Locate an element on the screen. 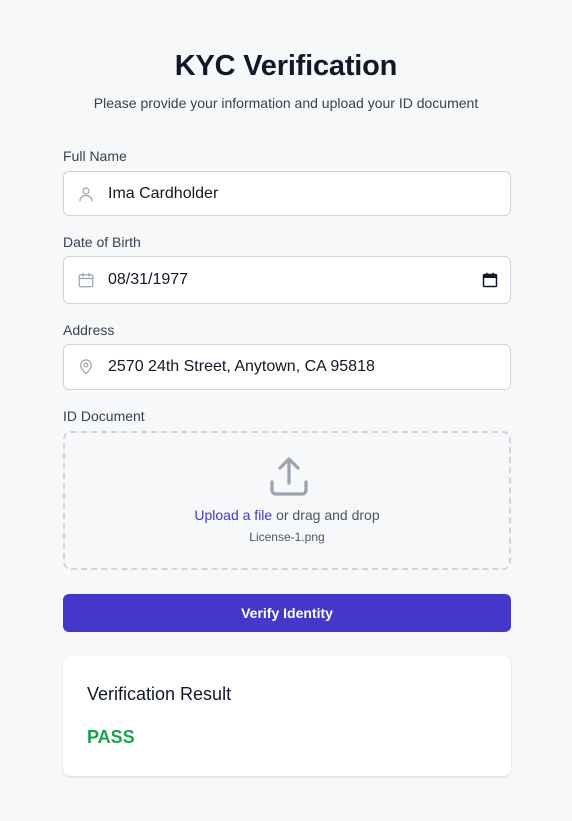 Image resolution: width=572 pixels, height=821 pixels. location-pin-icon is located at coordinates (86, 367).